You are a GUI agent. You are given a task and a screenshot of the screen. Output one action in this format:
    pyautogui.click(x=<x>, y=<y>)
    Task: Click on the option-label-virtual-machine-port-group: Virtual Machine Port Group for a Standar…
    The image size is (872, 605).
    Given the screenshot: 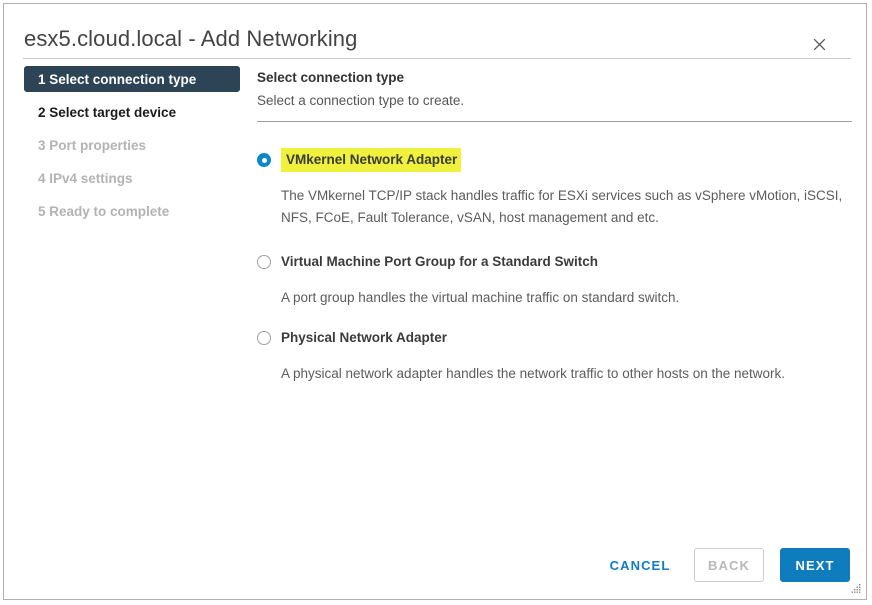 What is the action you would take?
    pyautogui.click(x=440, y=261)
    